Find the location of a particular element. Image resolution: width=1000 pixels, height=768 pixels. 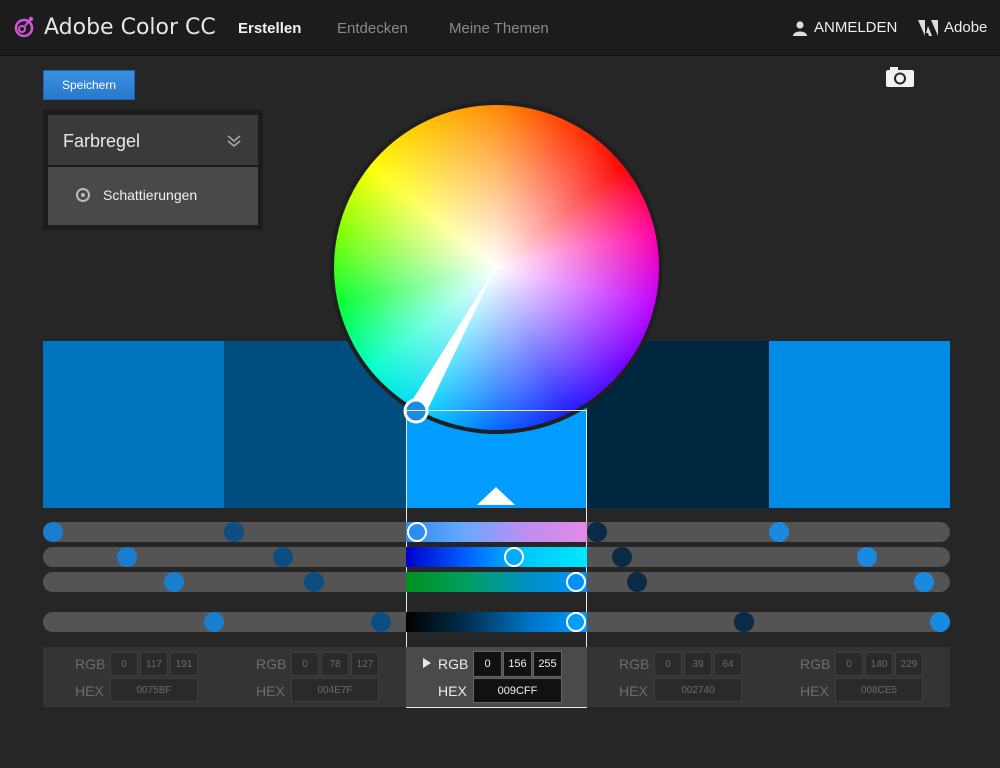

signin-label: ANMELDEN is located at coordinates (856, 27).